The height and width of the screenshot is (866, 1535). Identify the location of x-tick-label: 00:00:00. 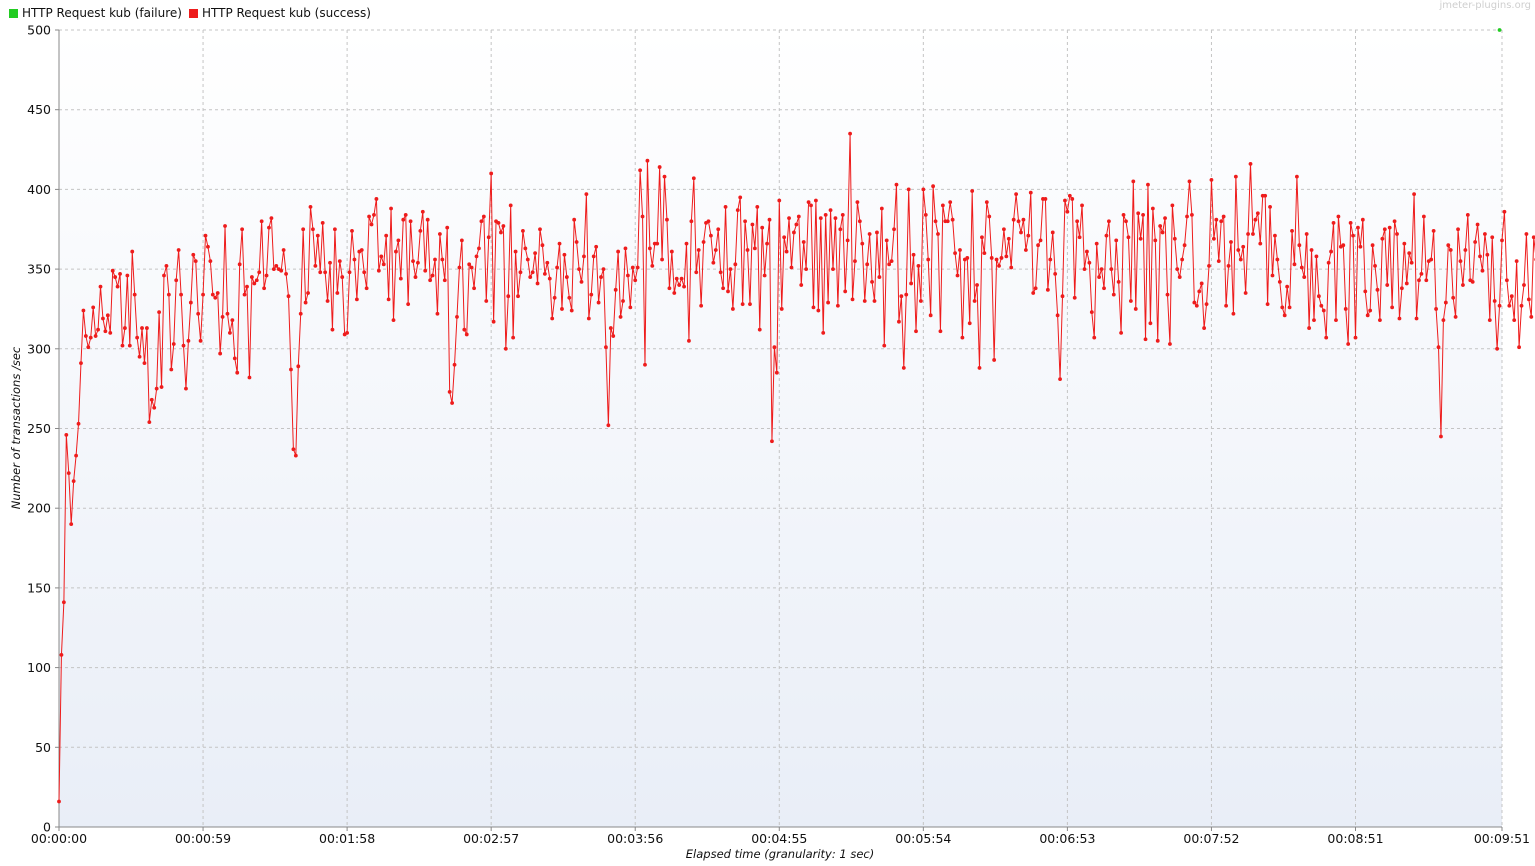
(59, 838).